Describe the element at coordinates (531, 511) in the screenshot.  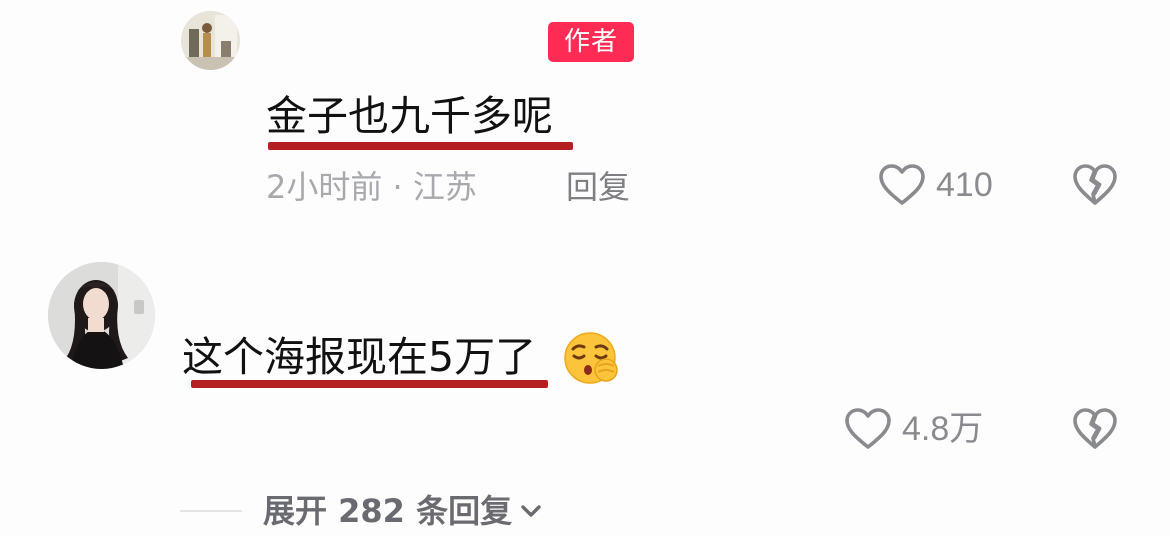
I see `chevron-down-icon` at that location.